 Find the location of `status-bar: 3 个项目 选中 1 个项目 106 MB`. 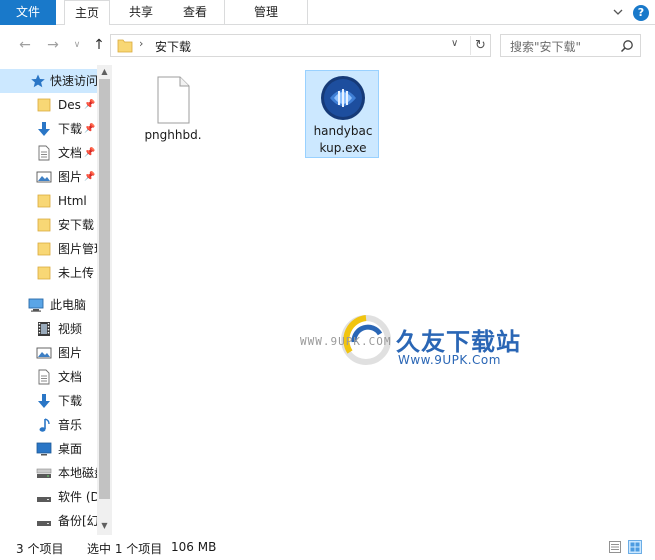

status-bar: 3 个项目 选中 1 个项目 106 MB is located at coordinates (327, 547).